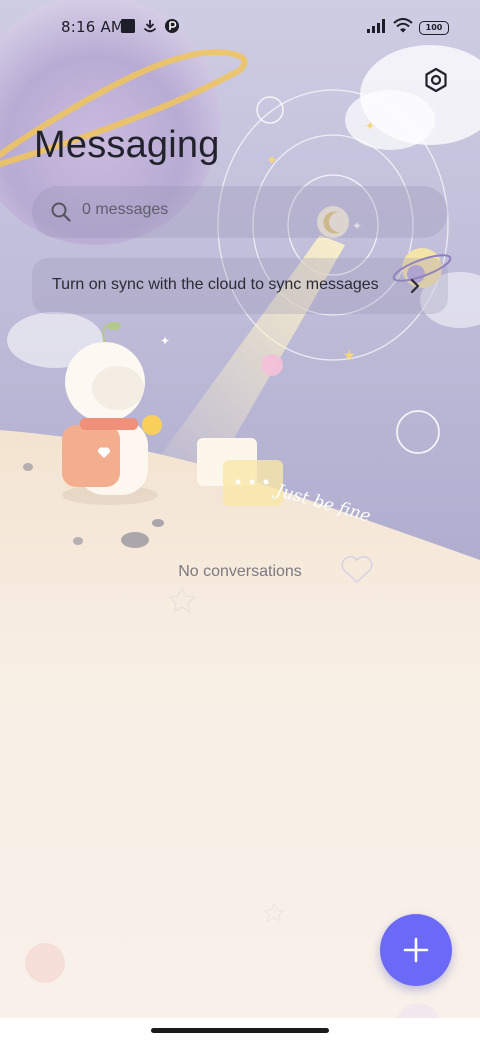 The image size is (480, 1040). What do you see at coordinates (172, 28) in the screenshot?
I see `app-notification-icon` at bounding box center [172, 28].